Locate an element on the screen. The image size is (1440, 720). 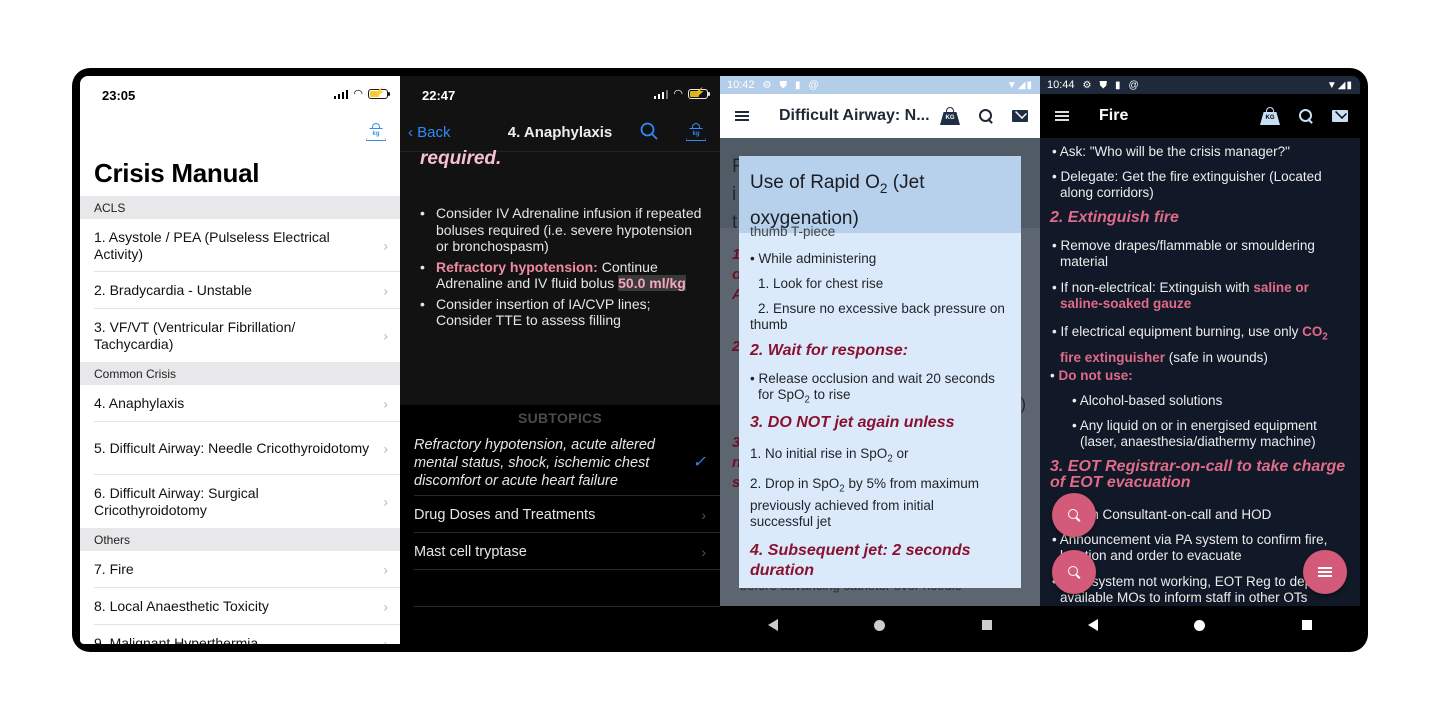
at-icon: @ is located at coordinates (813, 85).